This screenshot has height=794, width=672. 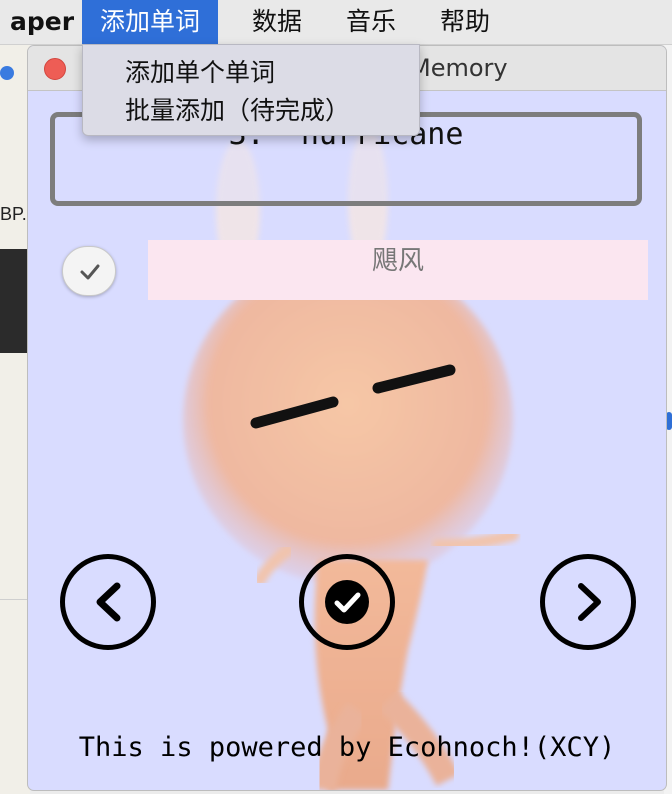 I want to click on window-title: Memory, so click(x=459, y=68).